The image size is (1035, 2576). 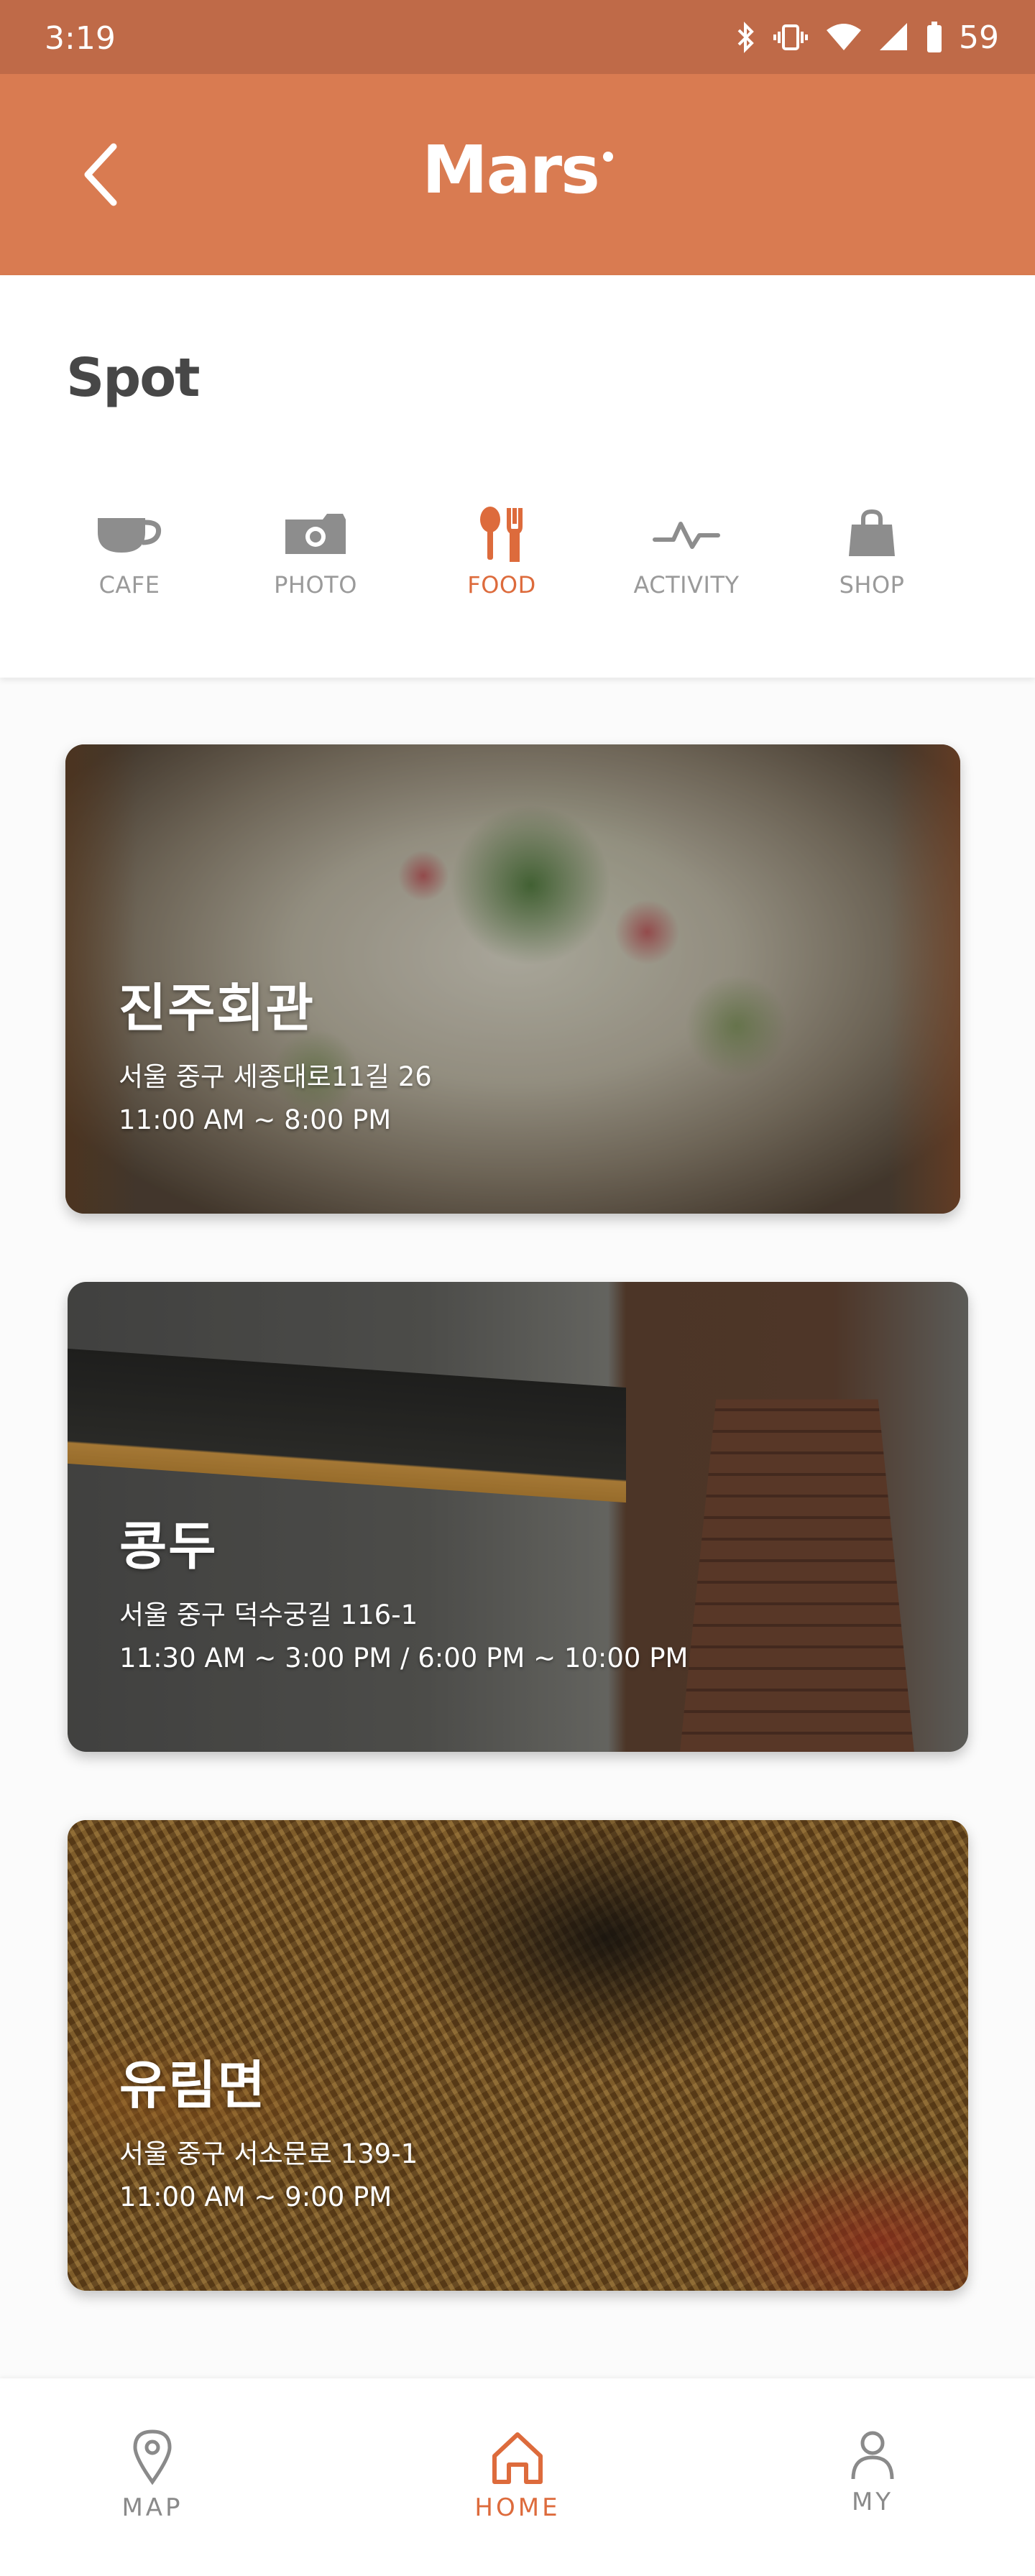 What do you see at coordinates (790, 37) in the screenshot?
I see `vibrate-icon` at bounding box center [790, 37].